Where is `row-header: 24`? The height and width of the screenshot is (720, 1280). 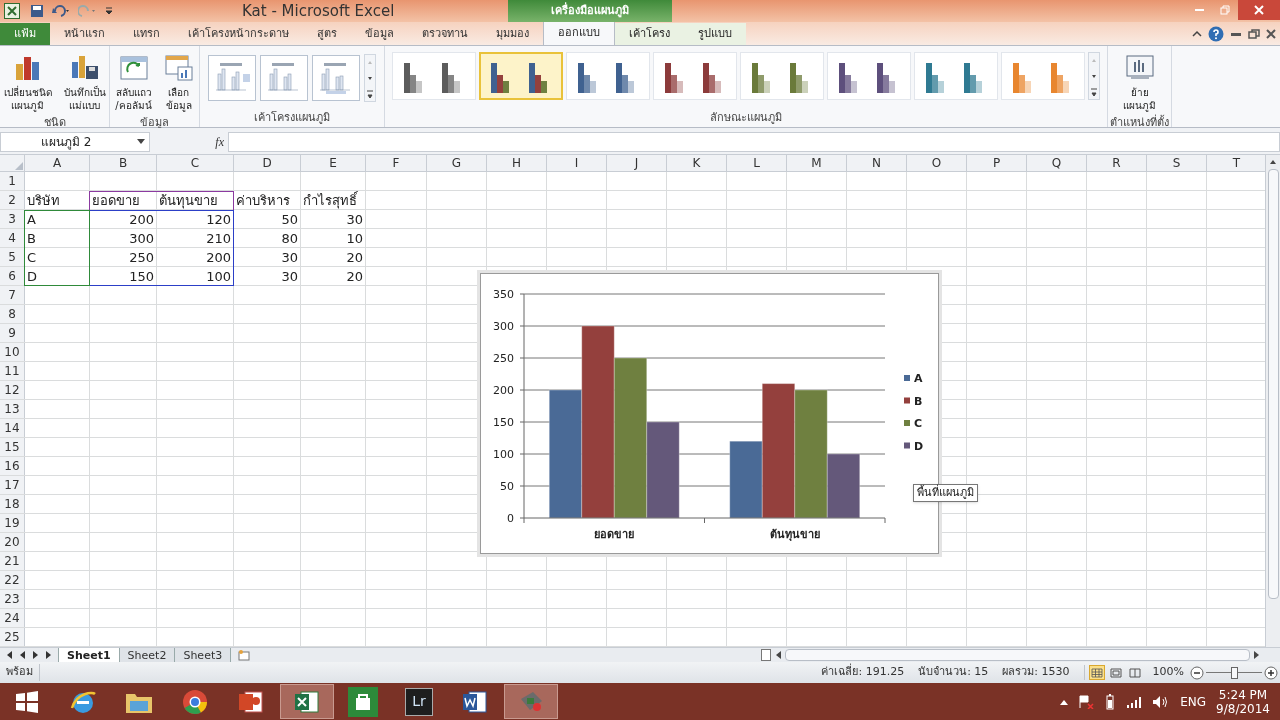
row-header: 24 is located at coordinates (12, 618).